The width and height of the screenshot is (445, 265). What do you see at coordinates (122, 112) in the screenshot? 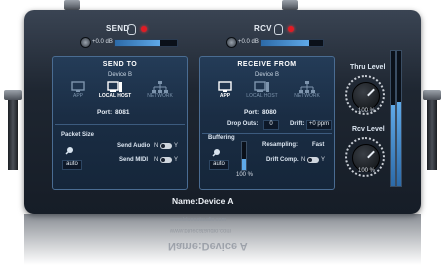
I see `send-port-value: 8081` at bounding box center [122, 112].